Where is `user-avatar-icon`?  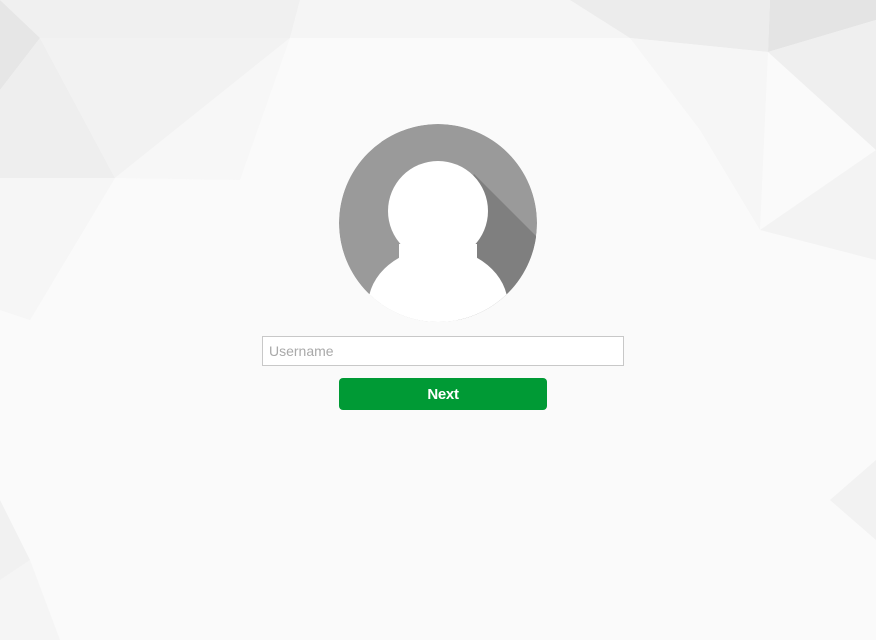 user-avatar-icon is located at coordinates (438, 223).